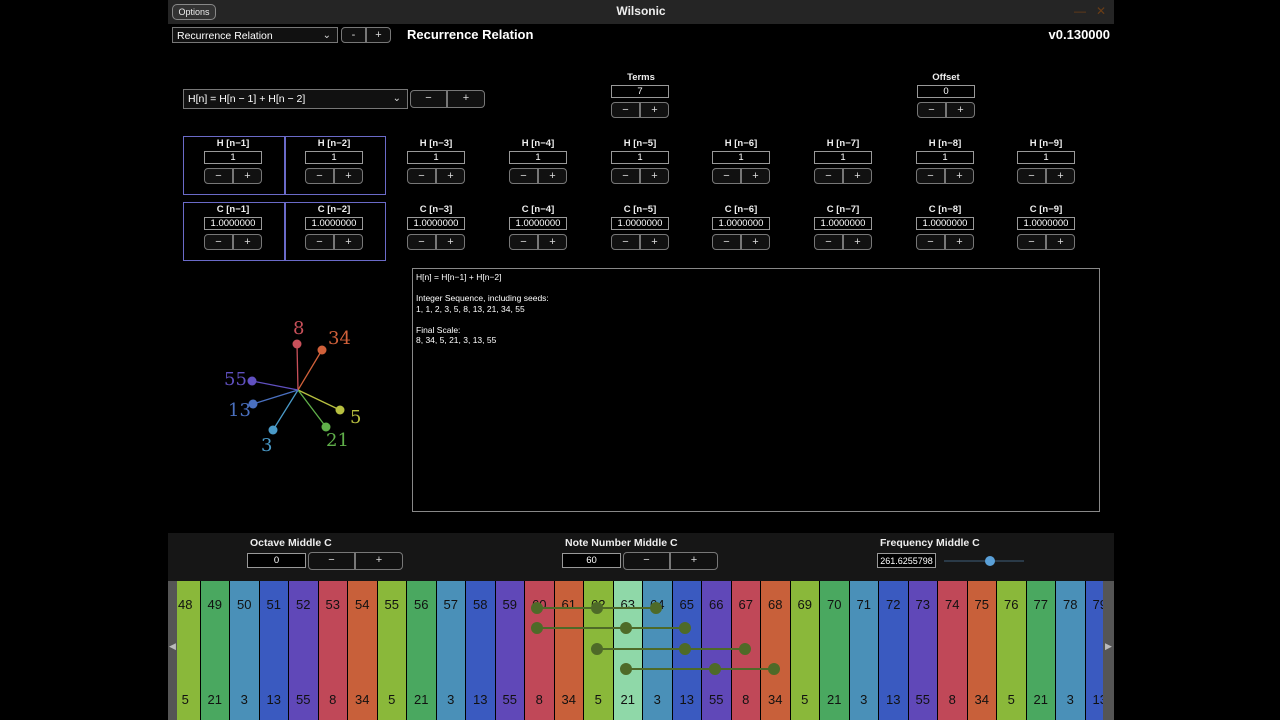  Describe the element at coordinates (1101, 11) in the screenshot. I see `close-icon: ✕` at that location.